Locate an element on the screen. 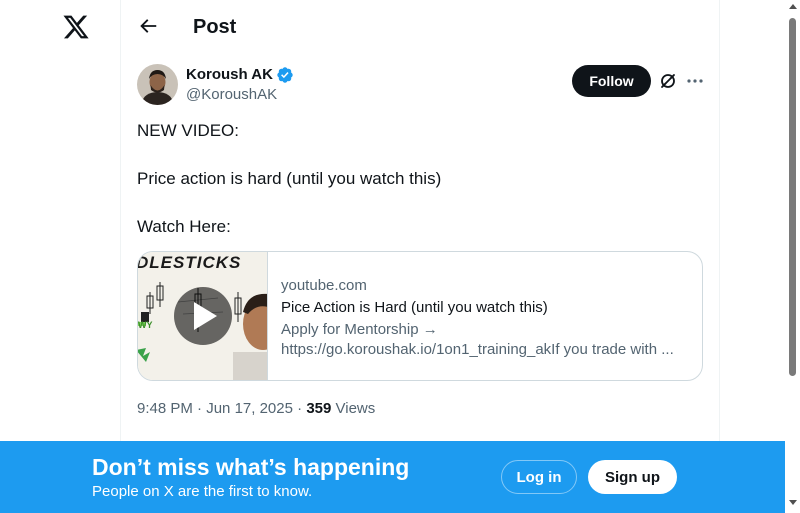 This screenshot has height=513, width=800. post-time: 9:48 PM is located at coordinates (165, 408).